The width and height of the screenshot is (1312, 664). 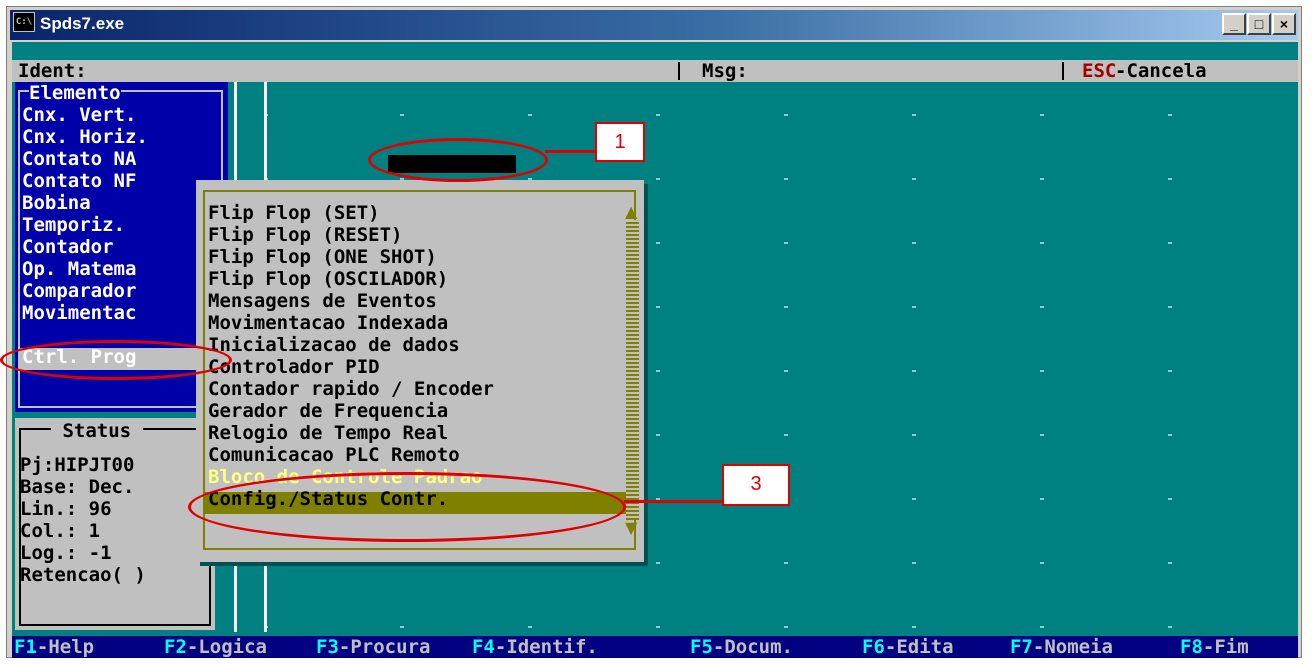 What do you see at coordinates (75, 93) in the screenshot?
I see `element-panel-title: Elemento` at bounding box center [75, 93].